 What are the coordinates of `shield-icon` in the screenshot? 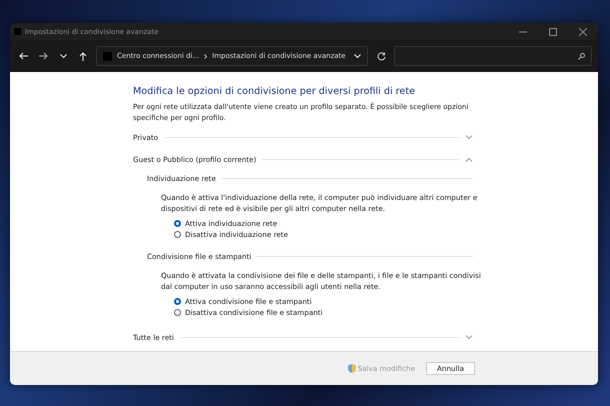 It's located at (352, 368).